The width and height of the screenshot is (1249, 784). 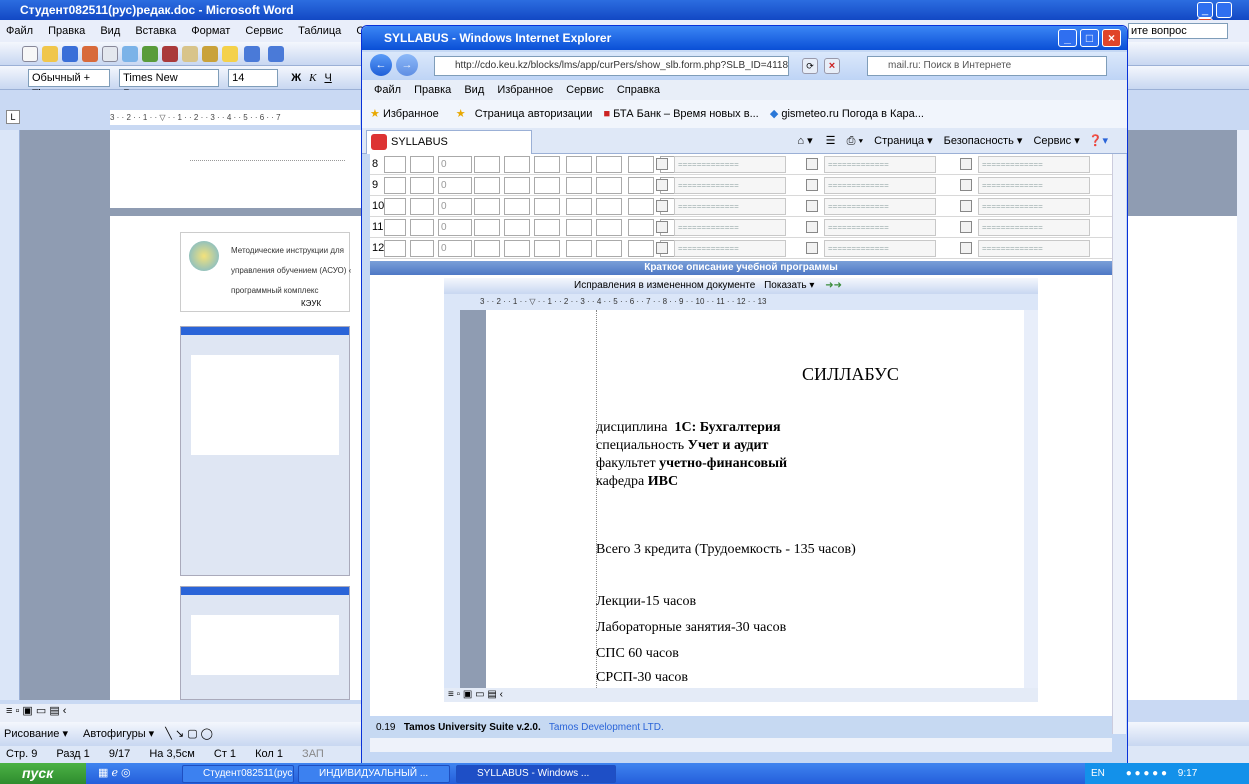 What do you see at coordinates (432, 90) in the screenshot?
I see `ie-menu-edit: Правка` at bounding box center [432, 90].